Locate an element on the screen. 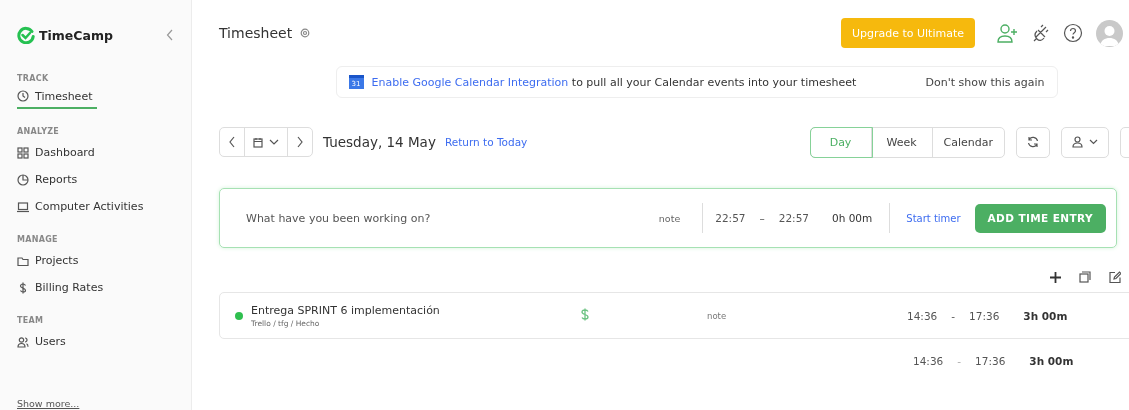 This screenshot has height=410, width=1129. duration: 3h 00m is located at coordinates (1045, 315).